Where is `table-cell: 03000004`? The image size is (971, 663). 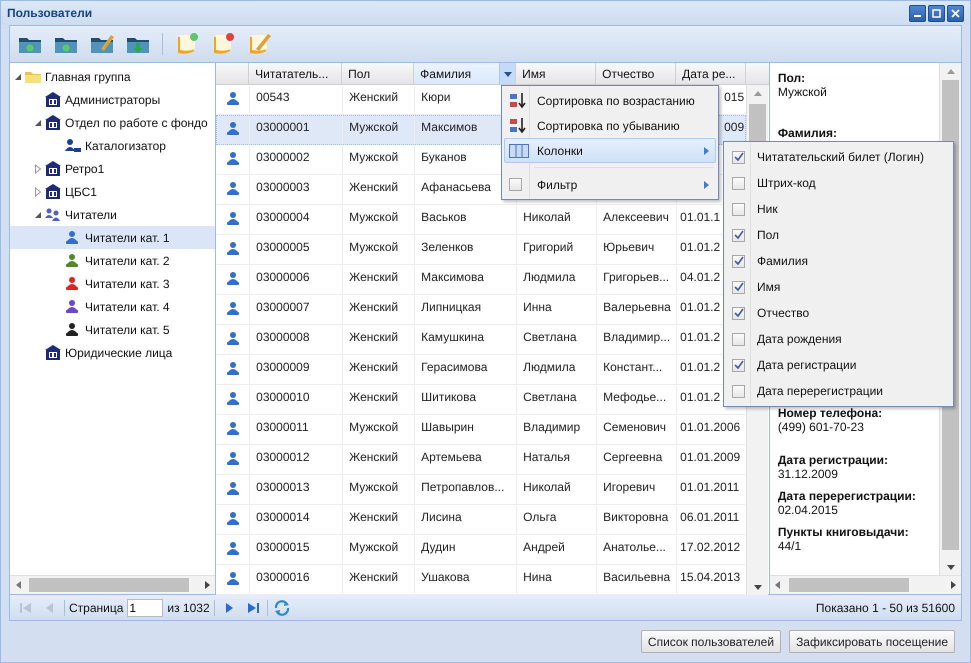 table-cell: 03000004 is located at coordinates (283, 217).